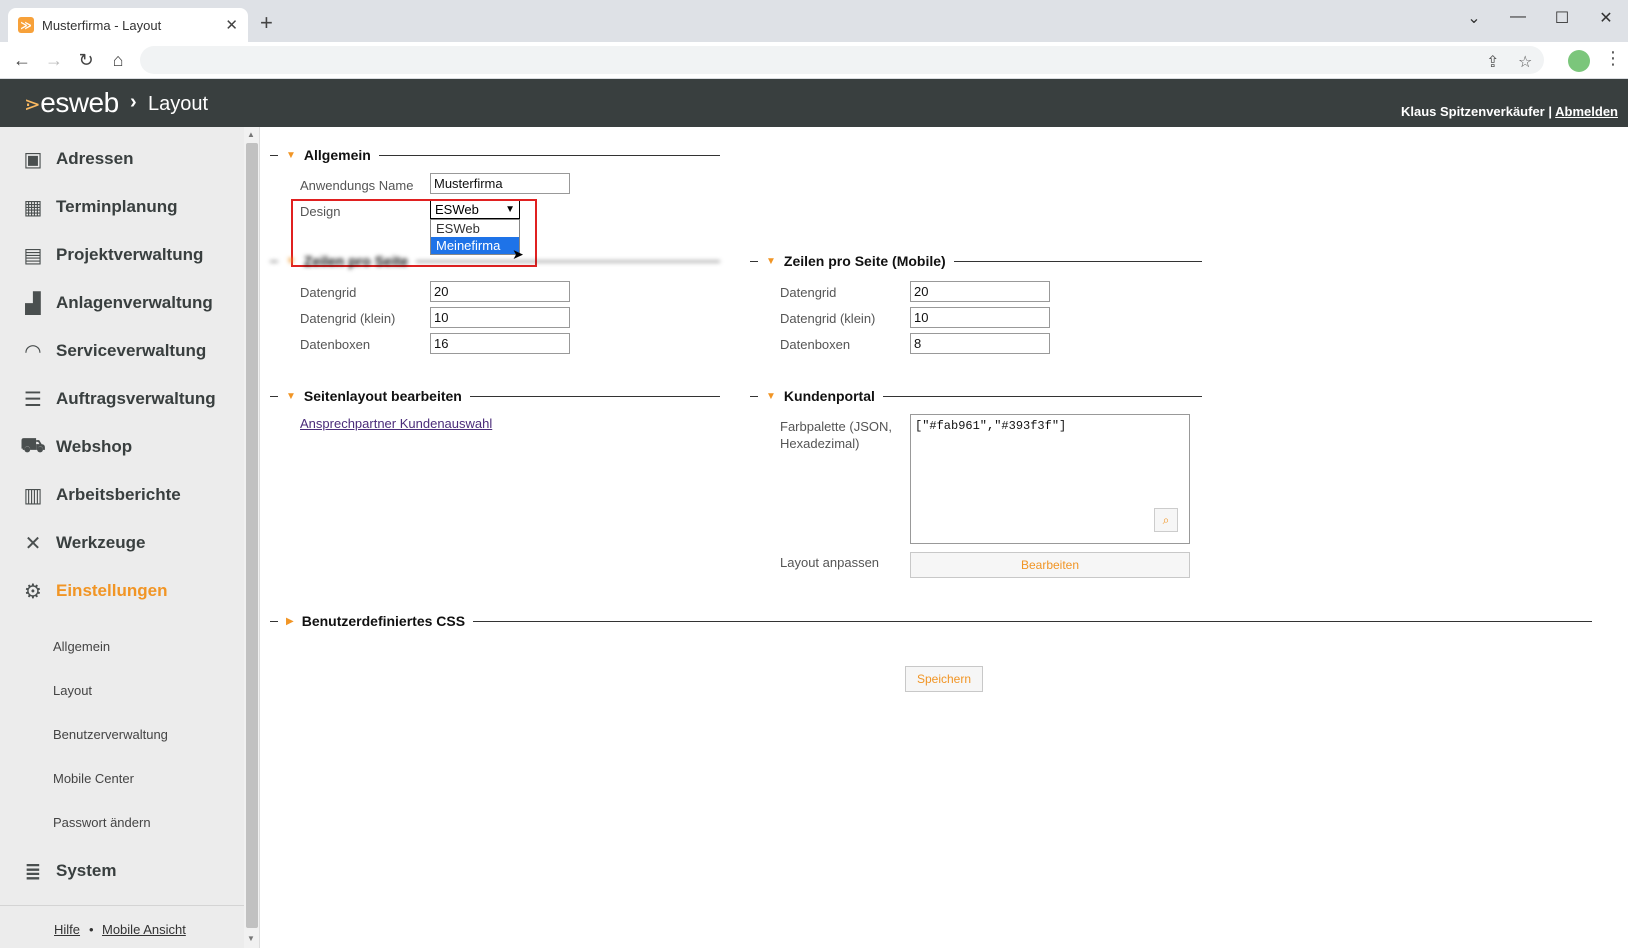 The image size is (1628, 948). What do you see at coordinates (815, 344) in the screenshot?
I see `mobile-datenboxen-label: Datenboxen` at bounding box center [815, 344].